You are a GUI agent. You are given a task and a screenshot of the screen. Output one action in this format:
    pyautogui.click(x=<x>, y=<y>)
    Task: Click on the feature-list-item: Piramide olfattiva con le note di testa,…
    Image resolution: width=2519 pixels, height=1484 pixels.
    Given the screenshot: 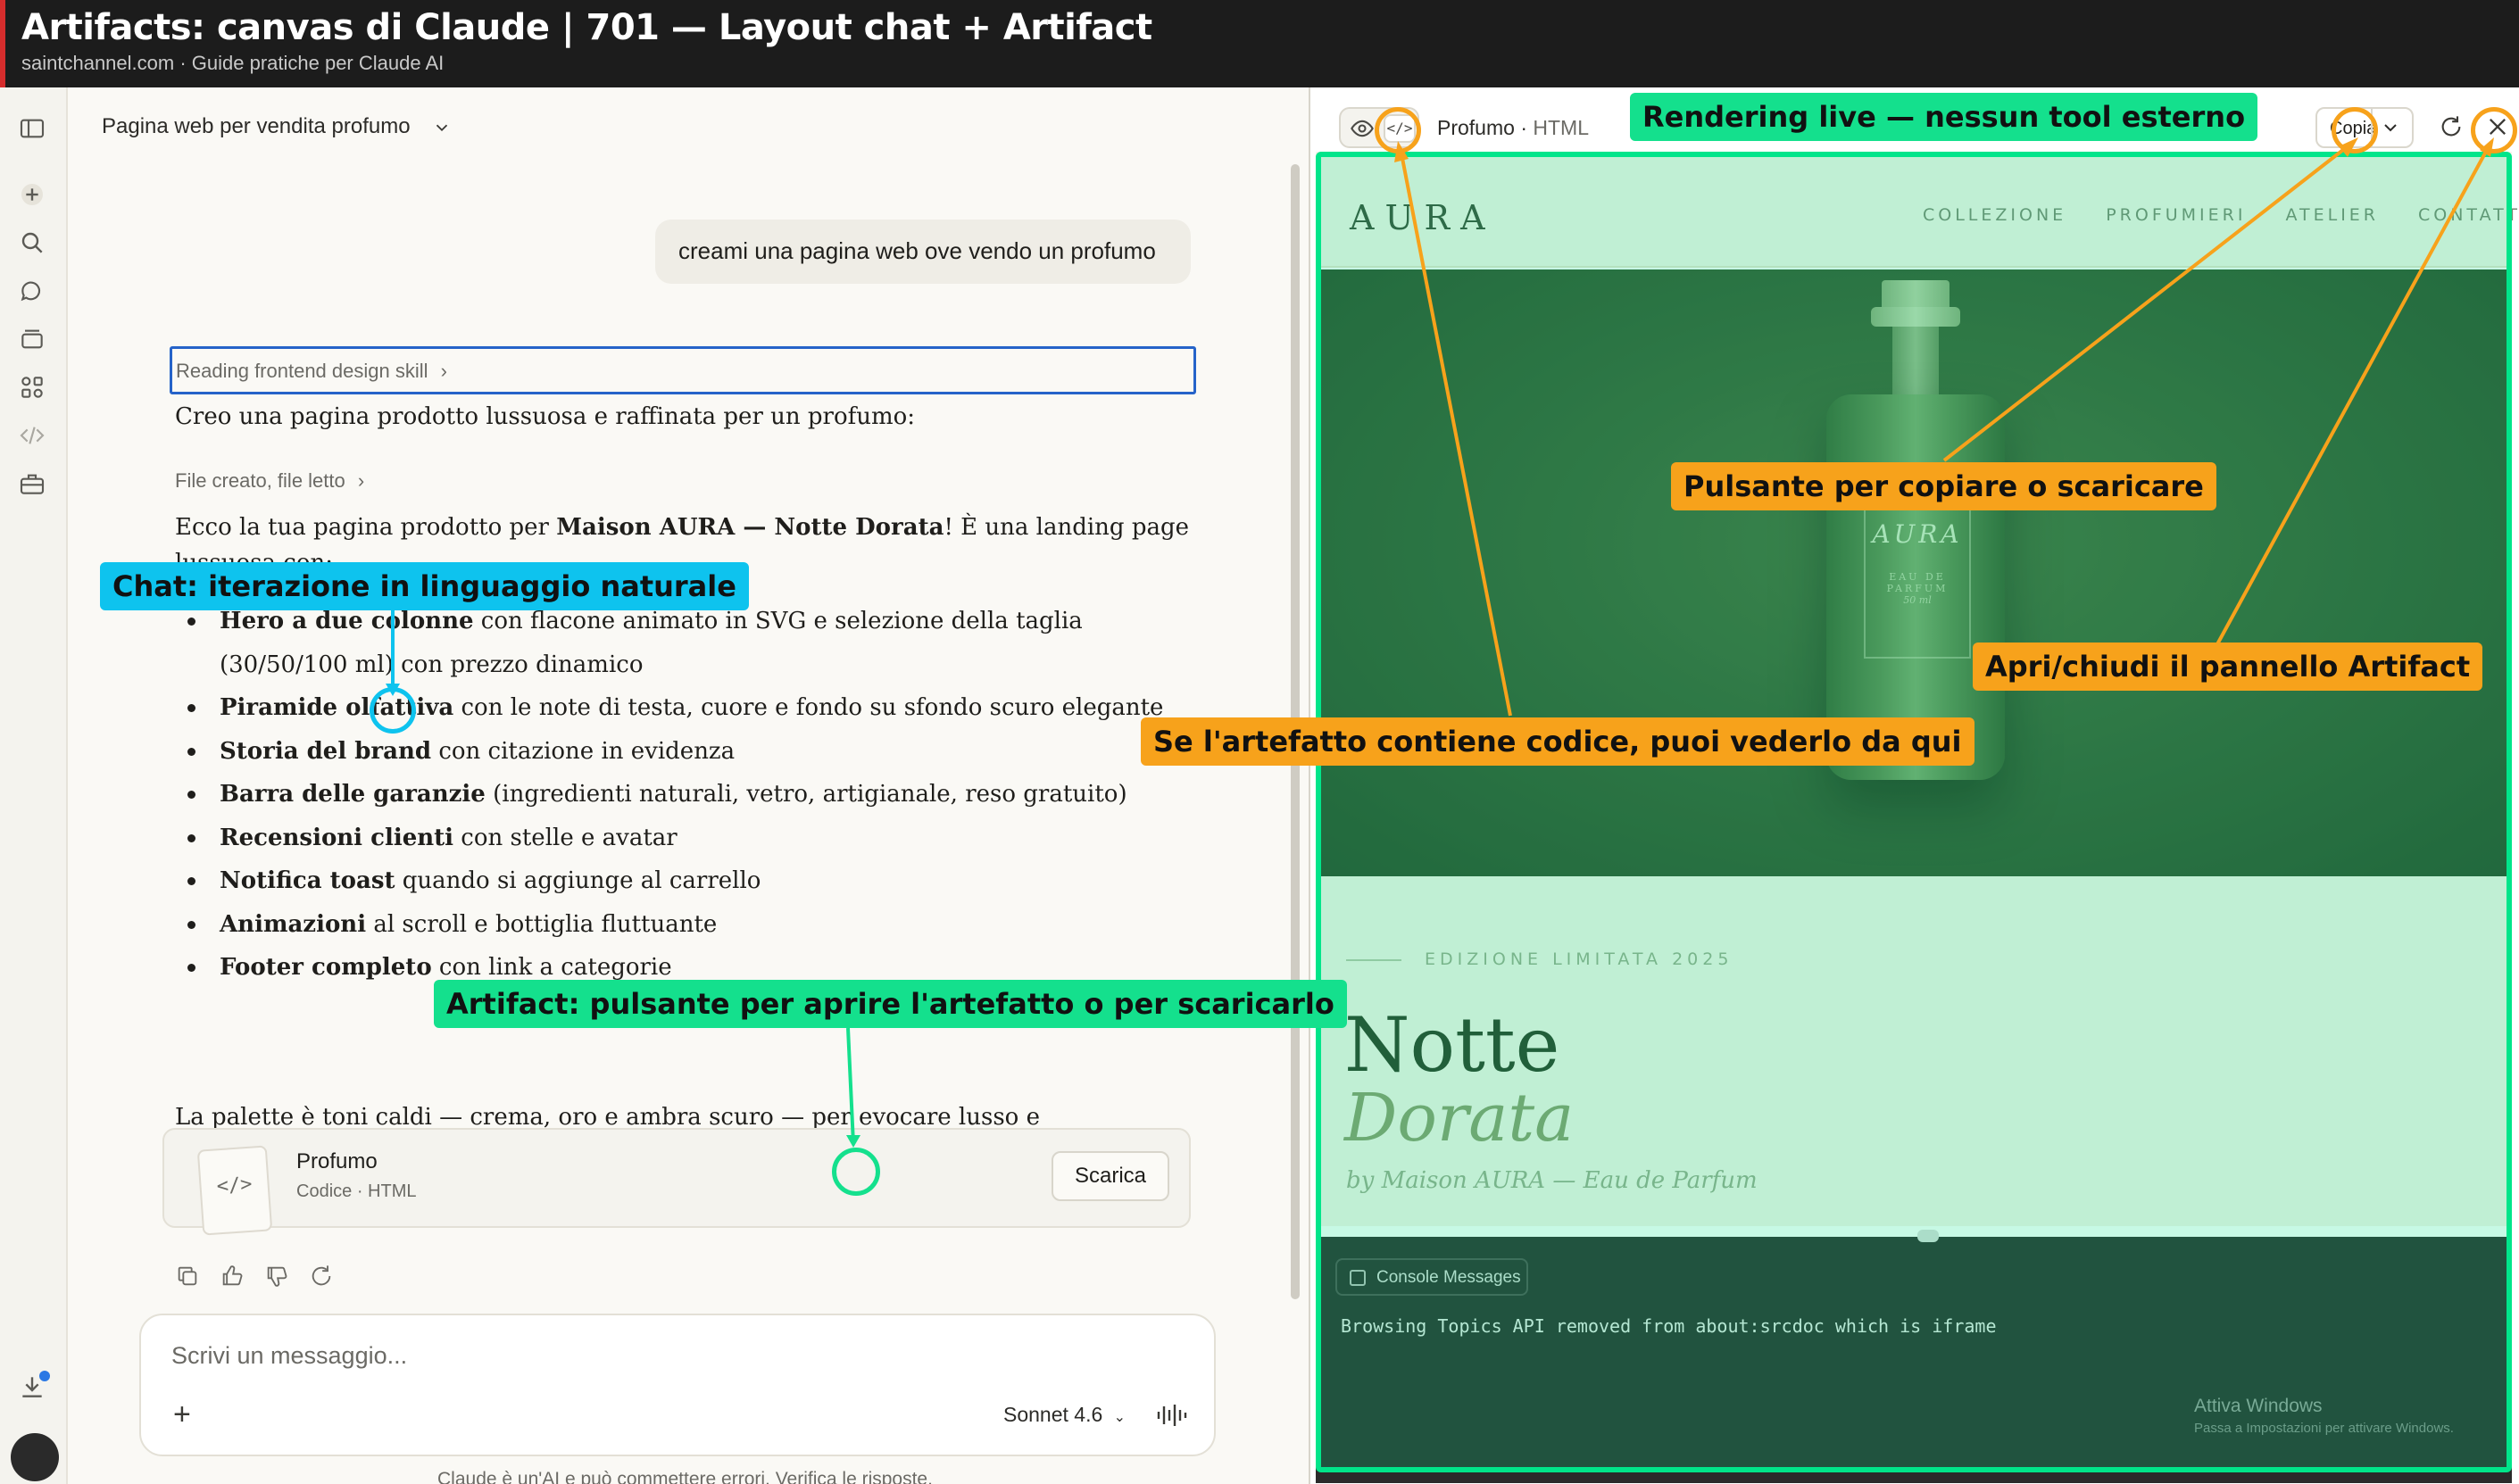 What is the action you would take?
    pyautogui.click(x=683, y=708)
    